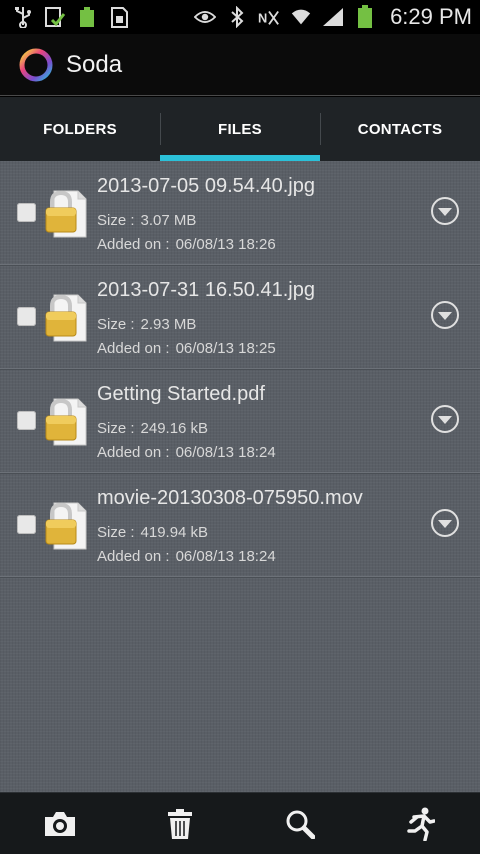  I want to click on file-size: Size : 419.94 kB, so click(152, 532).